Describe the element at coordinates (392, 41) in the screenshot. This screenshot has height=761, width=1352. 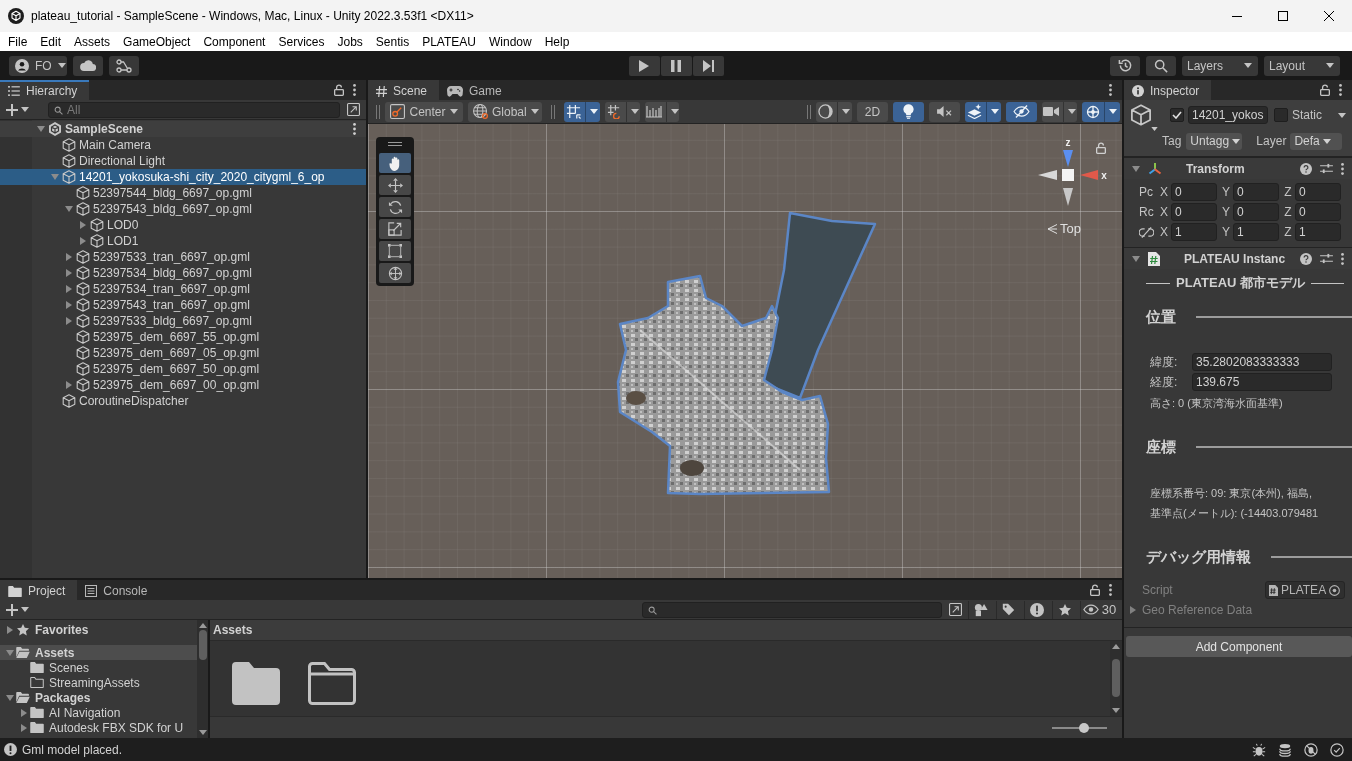
I see `menu-item: Sentis` at that location.